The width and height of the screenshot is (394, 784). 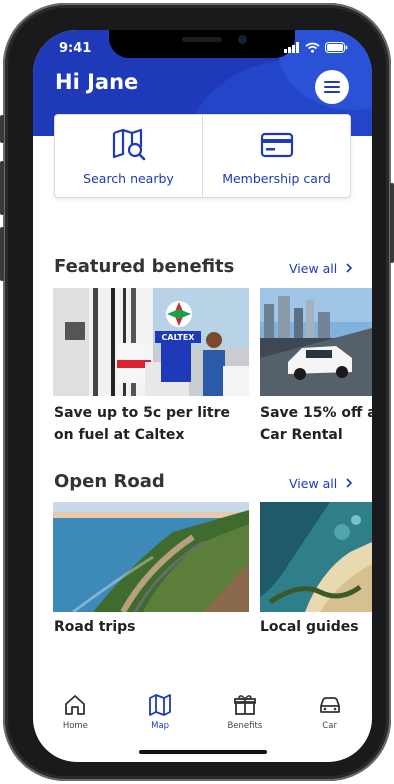 I want to click on nav-item-home: Home, so click(x=75, y=719).